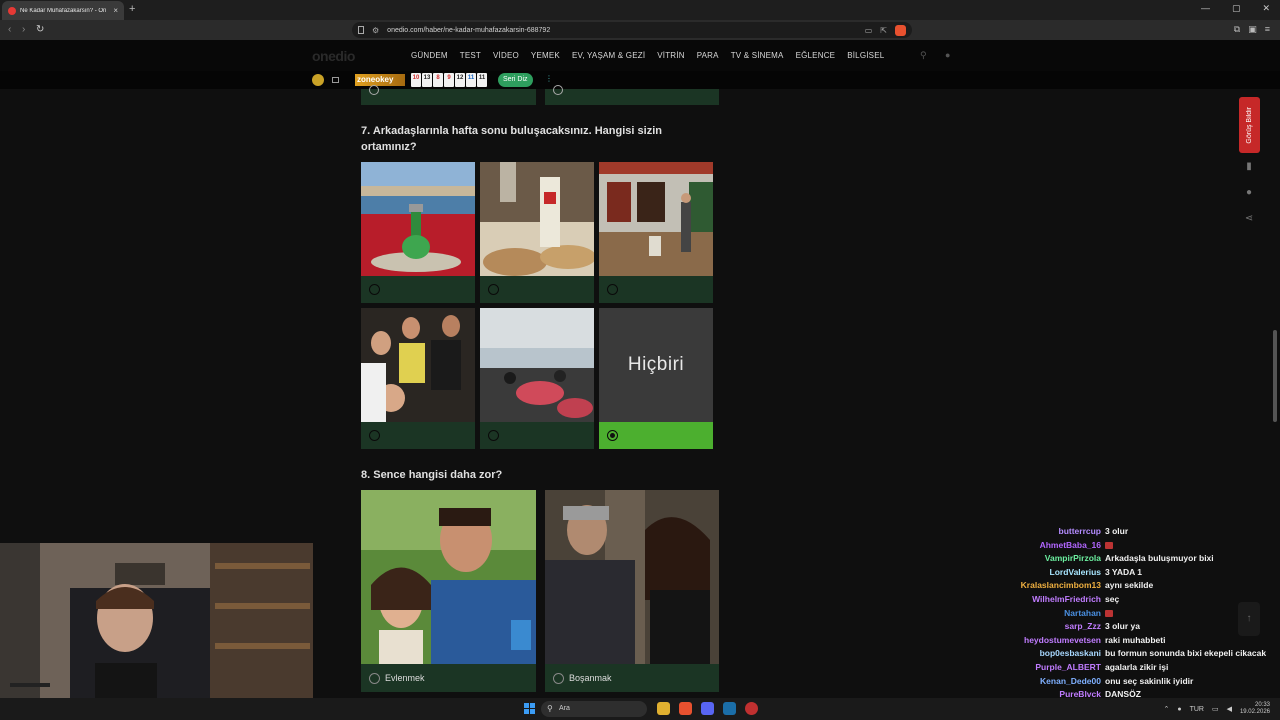 The width and height of the screenshot is (1280, 720). I want to click on option-none-label: Hiçbiri, so click(656, 365).